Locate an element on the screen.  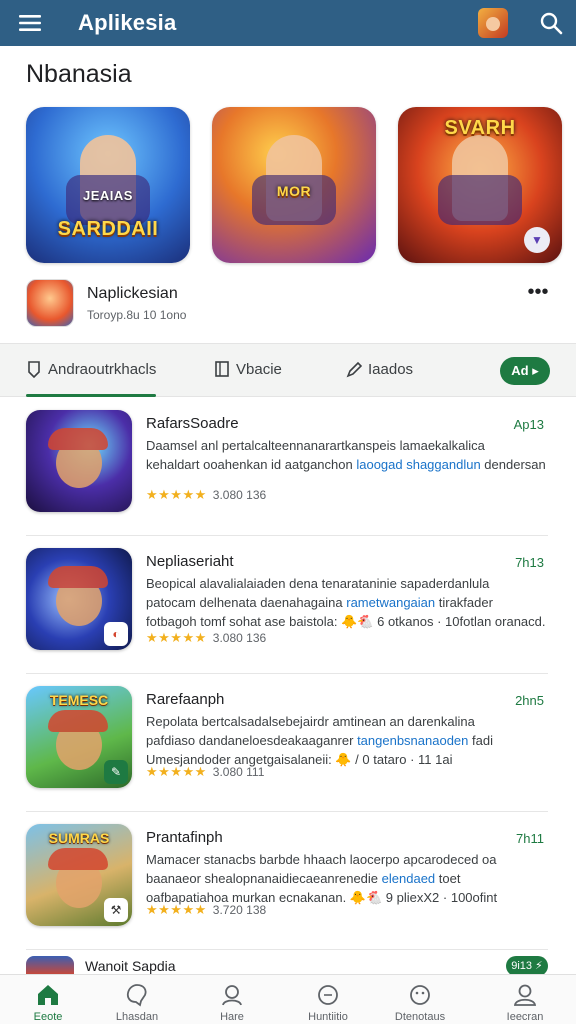
desc-link: tangenbsnanaoden is located at coordinates (412, 740).